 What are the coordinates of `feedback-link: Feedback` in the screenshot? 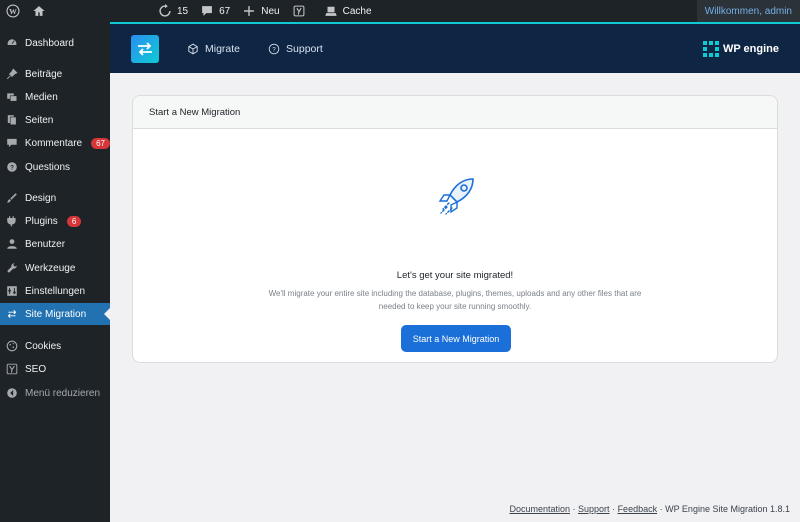 It's located at (638, 509).